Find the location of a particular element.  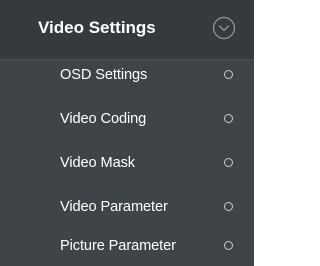

menu-item-picture-parameter: Picture Parameter is located at coordinates (127, 246).